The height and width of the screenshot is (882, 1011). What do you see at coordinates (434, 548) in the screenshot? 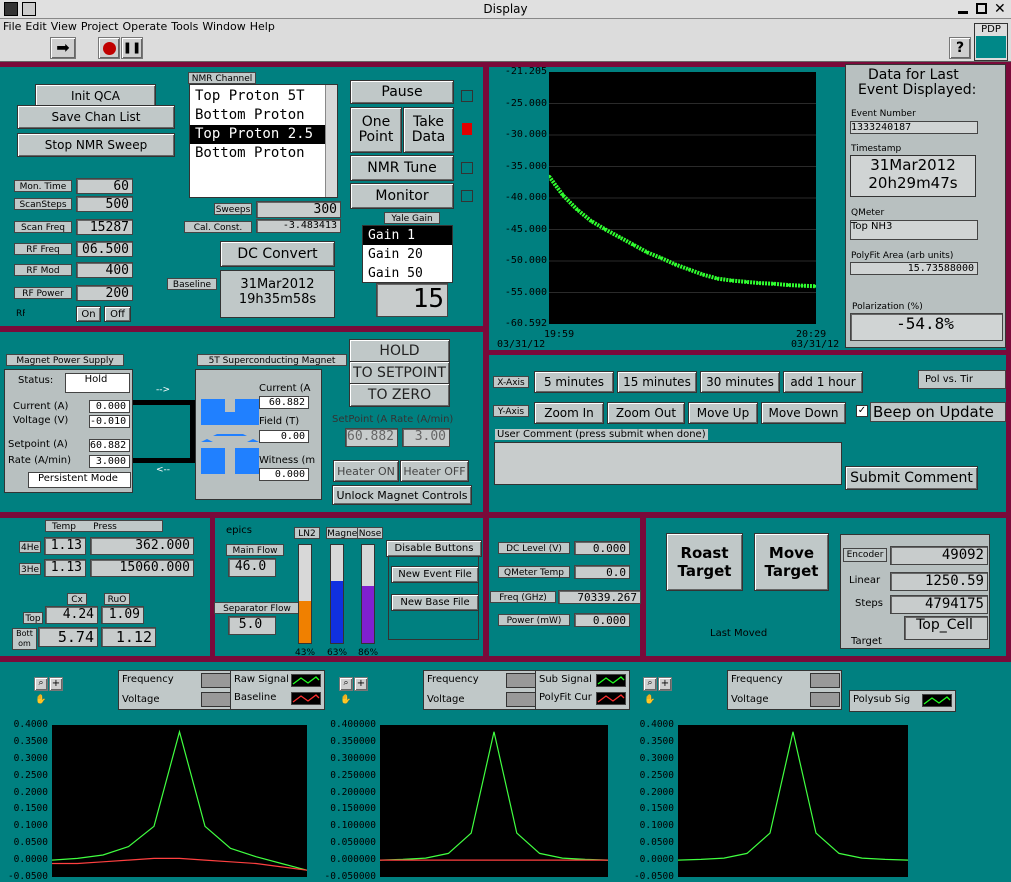
I see `disable-buttons-button: Disable Buttons` at bounding box center [434, 548].